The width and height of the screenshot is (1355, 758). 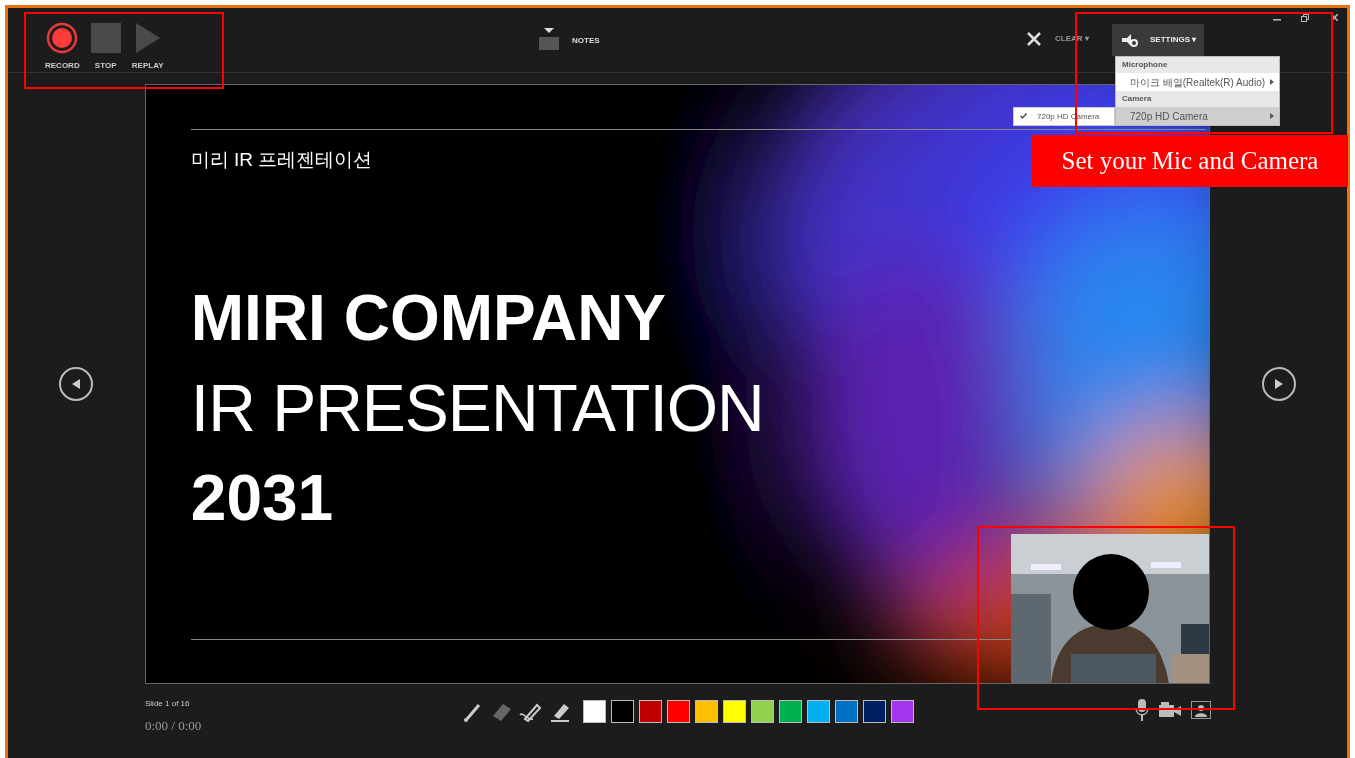 I want to click on previous-slide-button, so click(x=76, y=384).